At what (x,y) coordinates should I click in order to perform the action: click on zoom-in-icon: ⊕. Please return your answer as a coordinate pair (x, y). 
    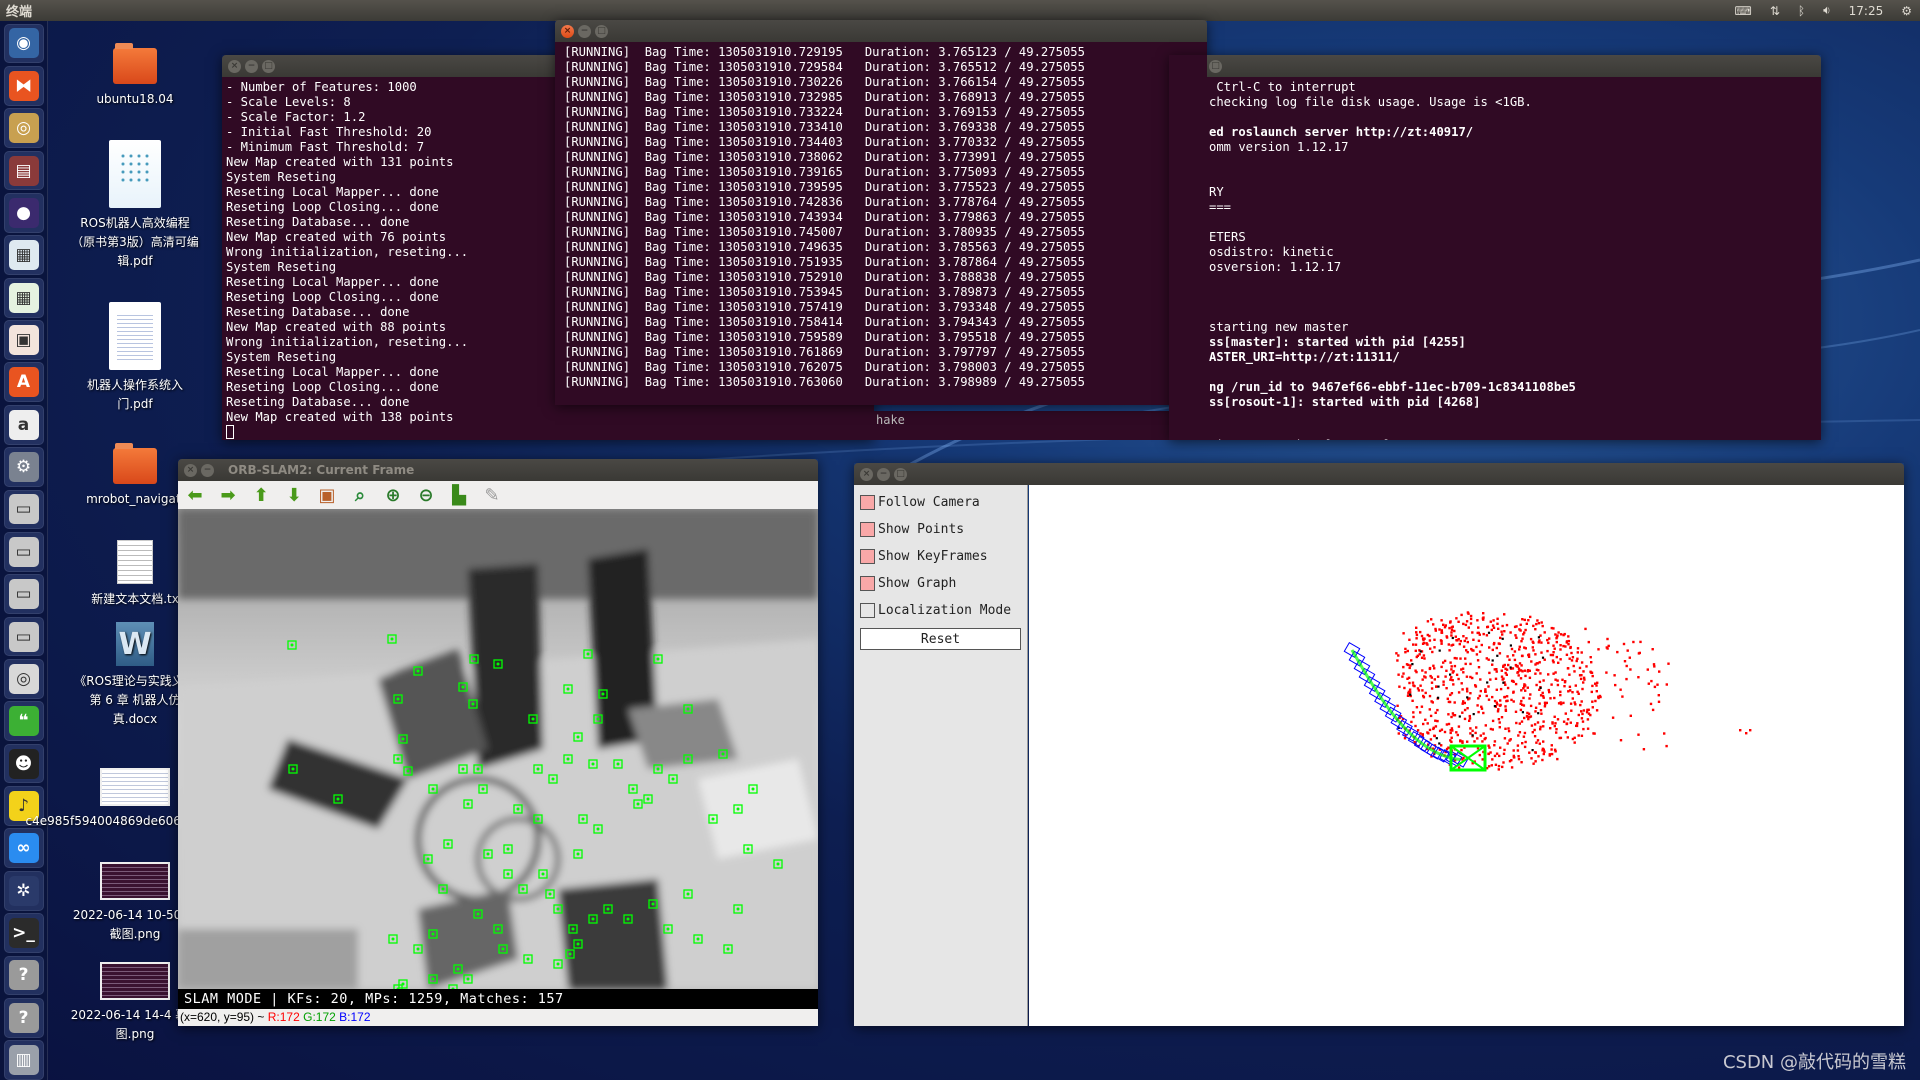
    Looking at the image, I should click on (393, 495).